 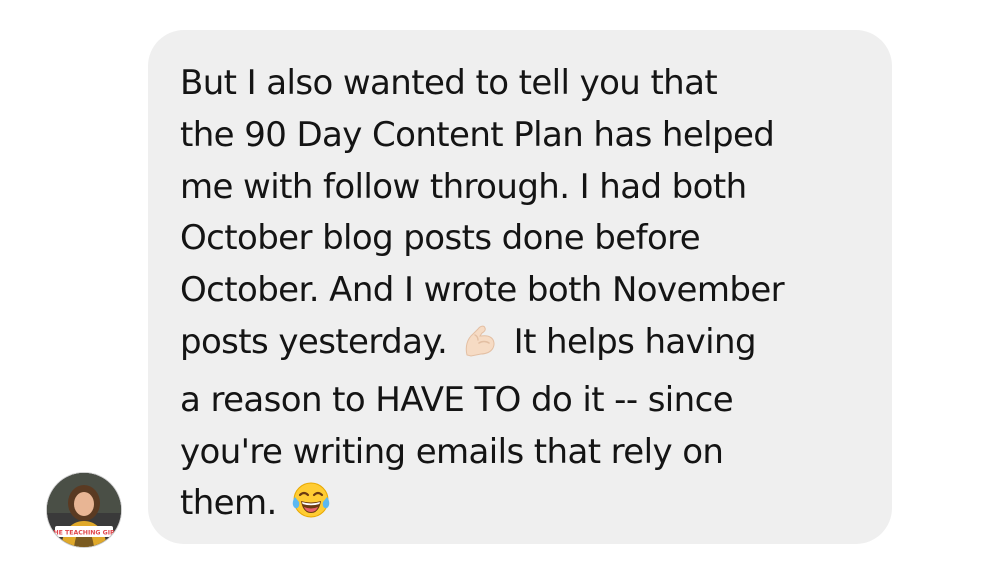 I want to click on message-line: them., so click(x=530, y=507).